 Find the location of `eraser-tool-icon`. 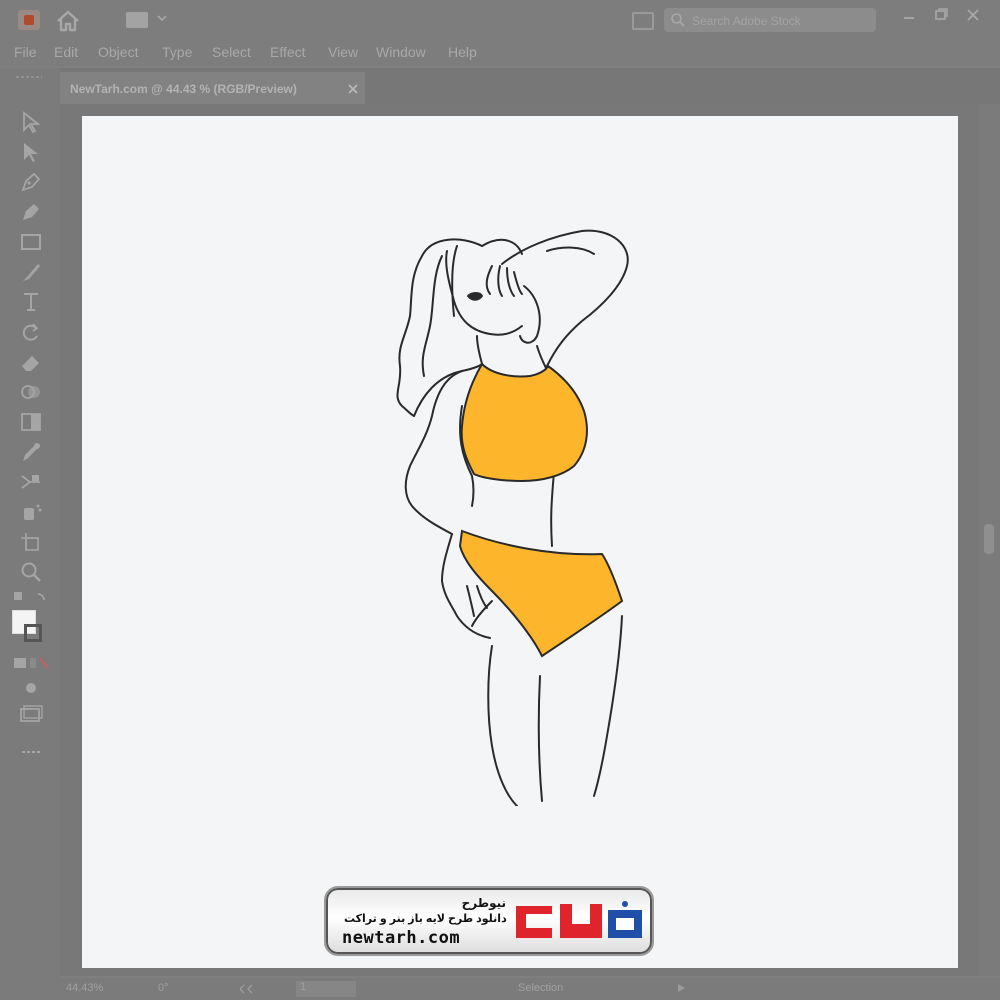

eraser-tool-icon is located at coordinates (31, 362).